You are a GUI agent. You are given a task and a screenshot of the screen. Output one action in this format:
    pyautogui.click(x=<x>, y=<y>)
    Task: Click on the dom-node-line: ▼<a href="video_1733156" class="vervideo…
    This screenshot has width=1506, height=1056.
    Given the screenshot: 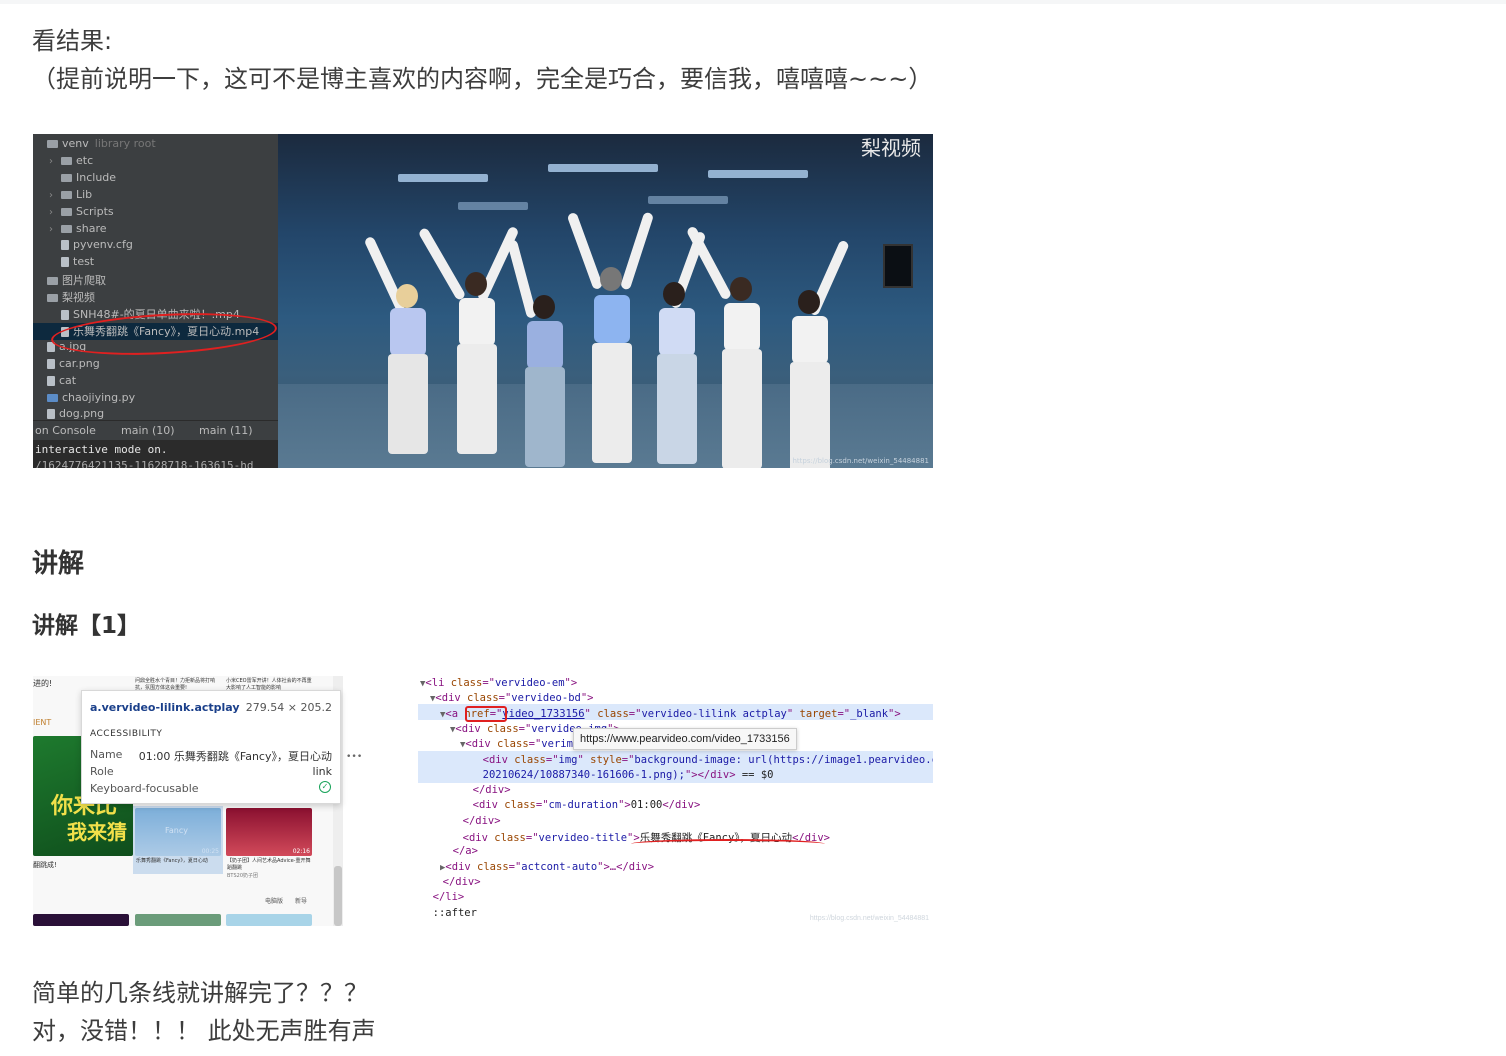 What is the action you would take?
    pyautogui.click(x=670, y=714)
    